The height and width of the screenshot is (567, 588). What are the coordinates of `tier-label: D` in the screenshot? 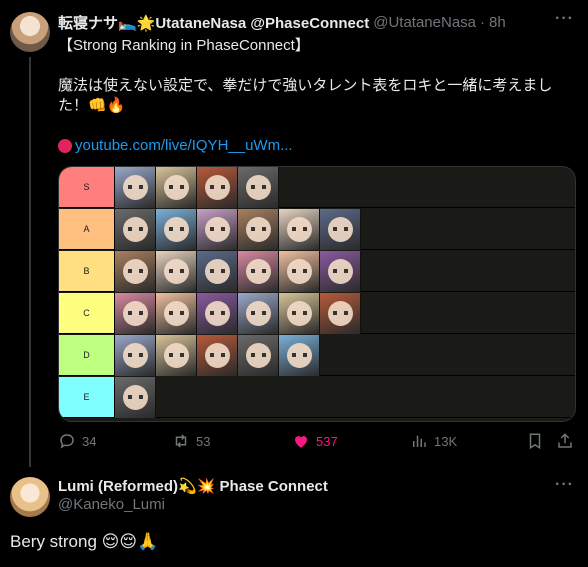 It's located at (87, 355).